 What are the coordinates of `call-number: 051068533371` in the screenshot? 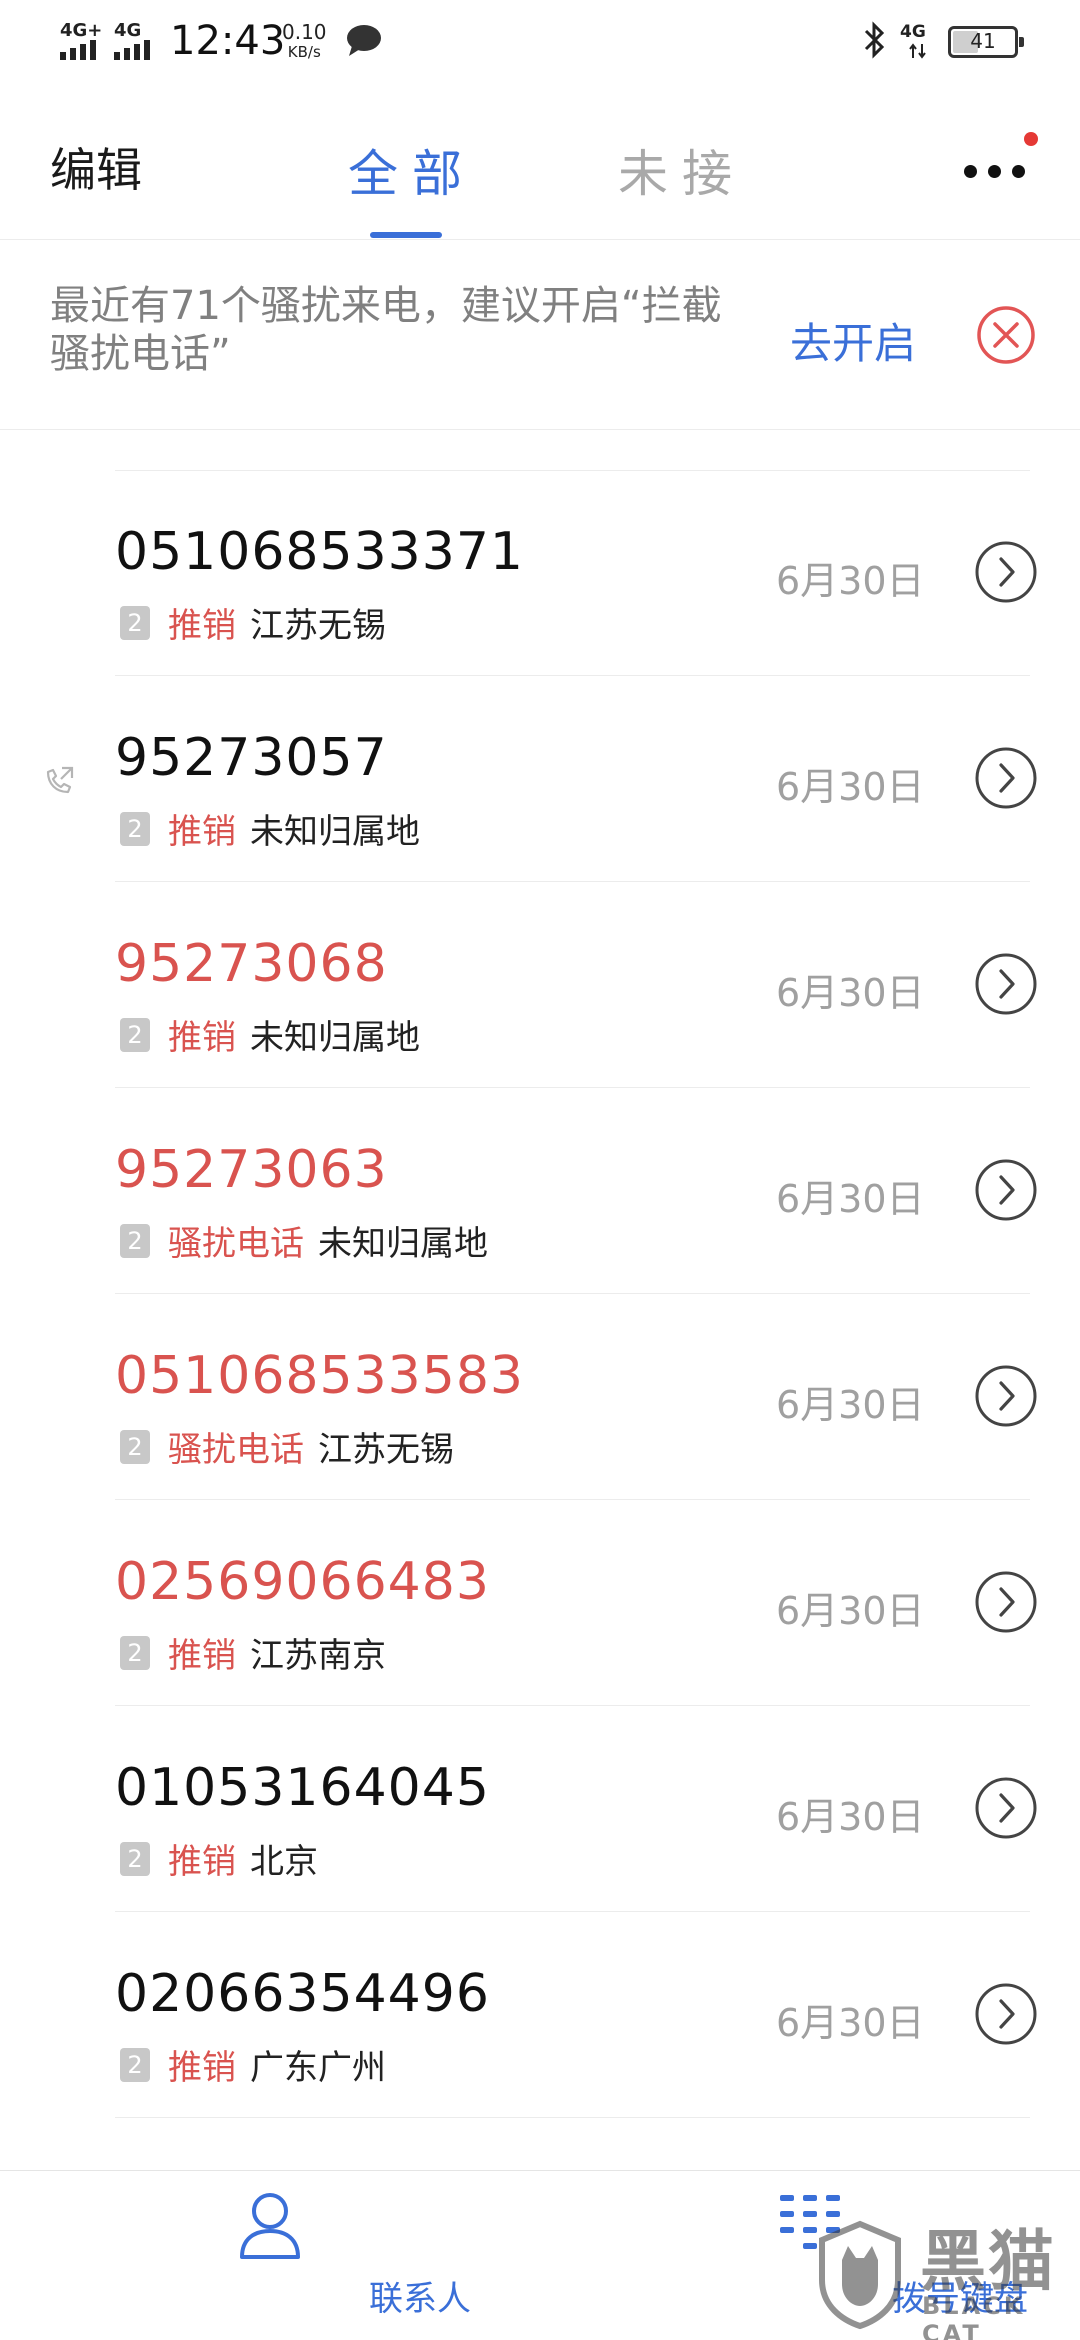 It's located at (320, 552).